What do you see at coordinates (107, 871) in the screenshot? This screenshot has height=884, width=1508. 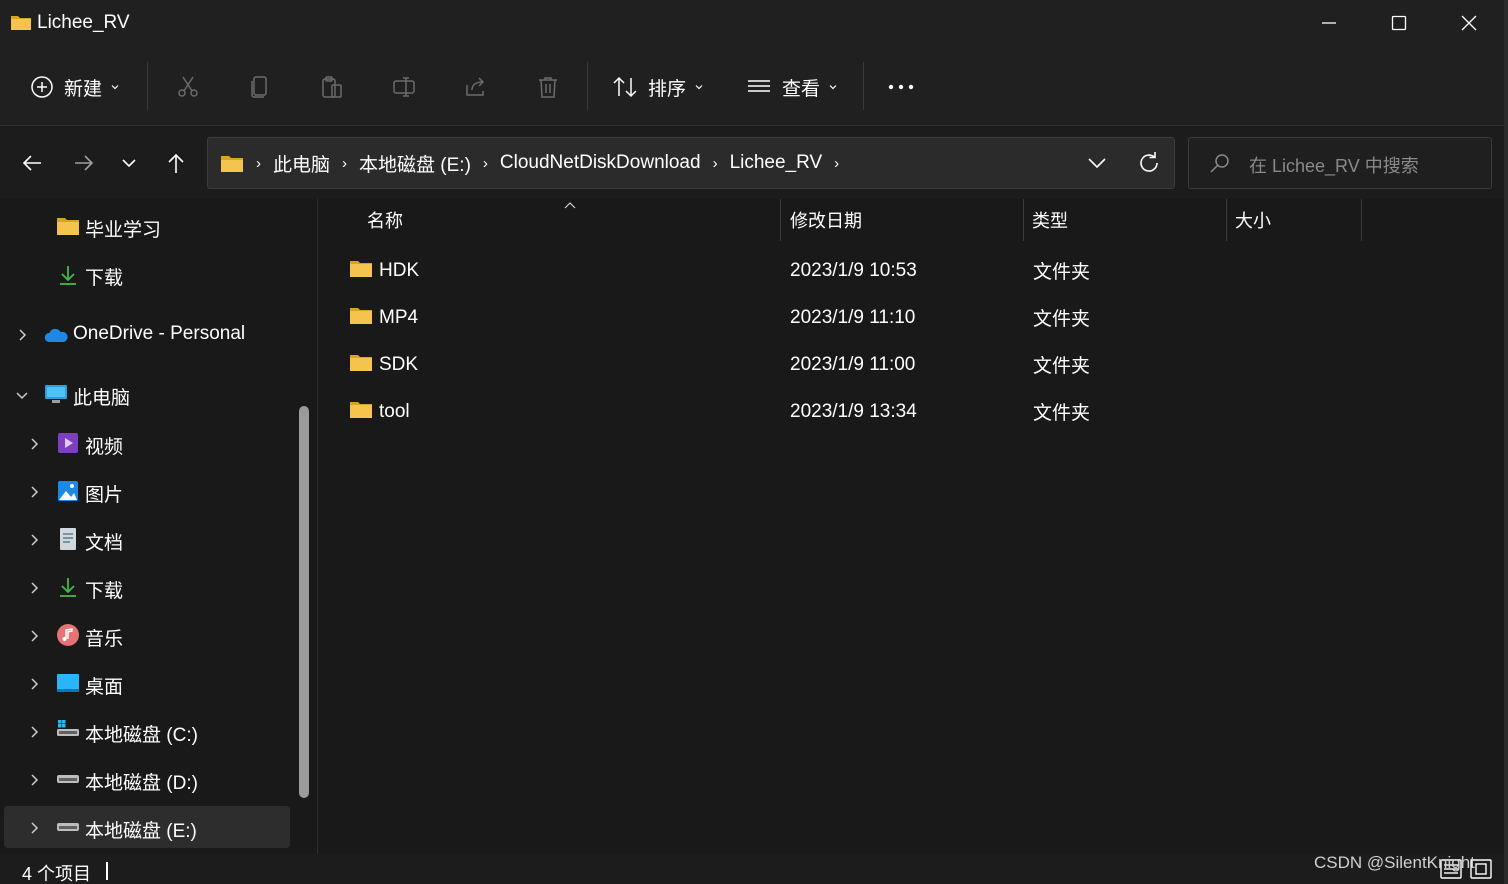 I see `status-divider` at bounding box center [107, 871].